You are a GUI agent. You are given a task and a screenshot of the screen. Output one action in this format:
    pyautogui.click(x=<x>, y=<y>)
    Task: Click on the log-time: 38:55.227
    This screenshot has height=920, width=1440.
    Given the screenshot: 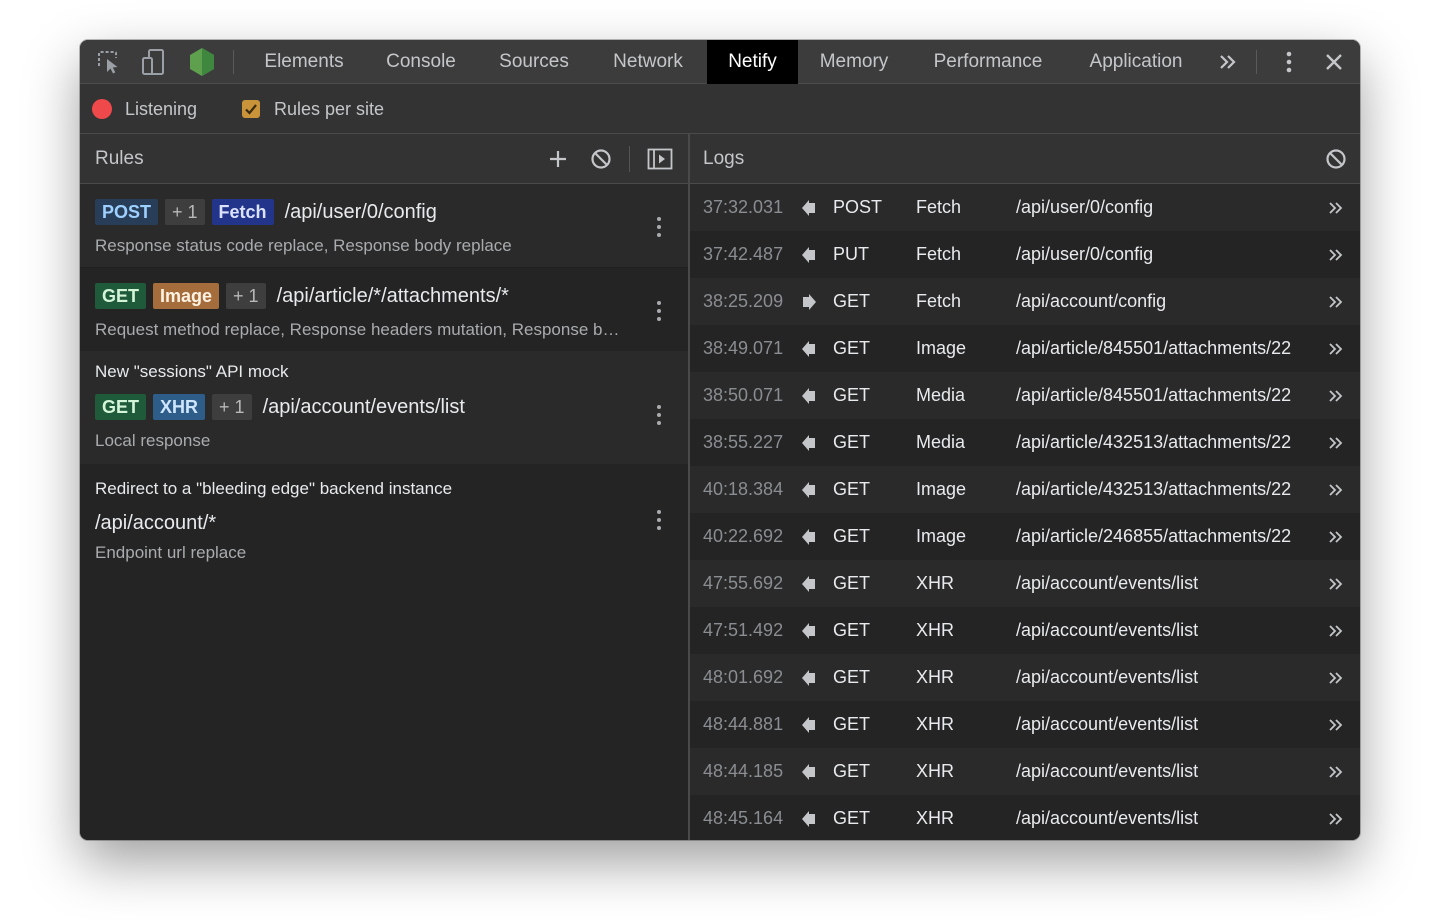 What is the action you would take?
    pyautogui.click(x=743, y=442)
    